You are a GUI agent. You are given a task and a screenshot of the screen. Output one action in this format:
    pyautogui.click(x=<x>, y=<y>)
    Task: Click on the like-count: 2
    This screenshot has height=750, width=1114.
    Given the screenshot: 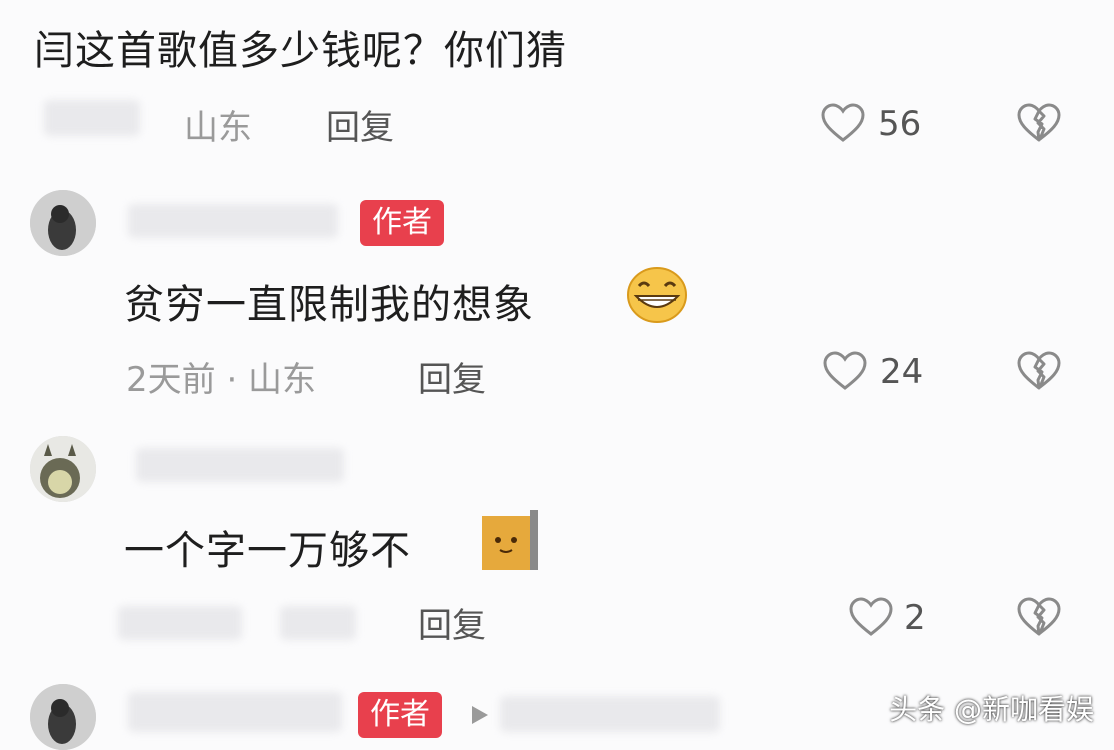 What is the action you would take?
    pyautogui.click(x=915, y=618)
    